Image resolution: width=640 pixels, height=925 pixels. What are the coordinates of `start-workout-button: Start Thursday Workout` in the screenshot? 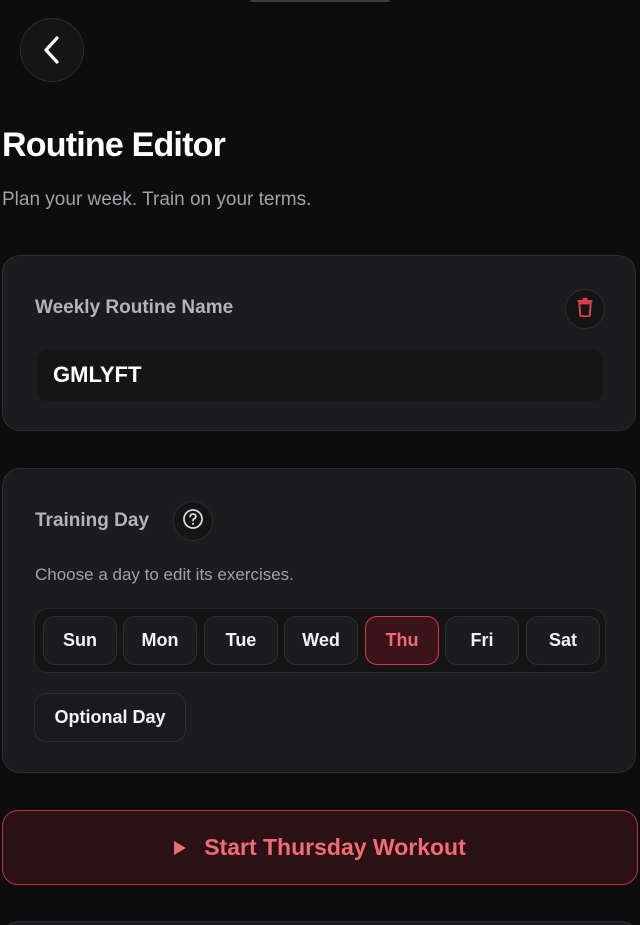 It's located at (320, 847).